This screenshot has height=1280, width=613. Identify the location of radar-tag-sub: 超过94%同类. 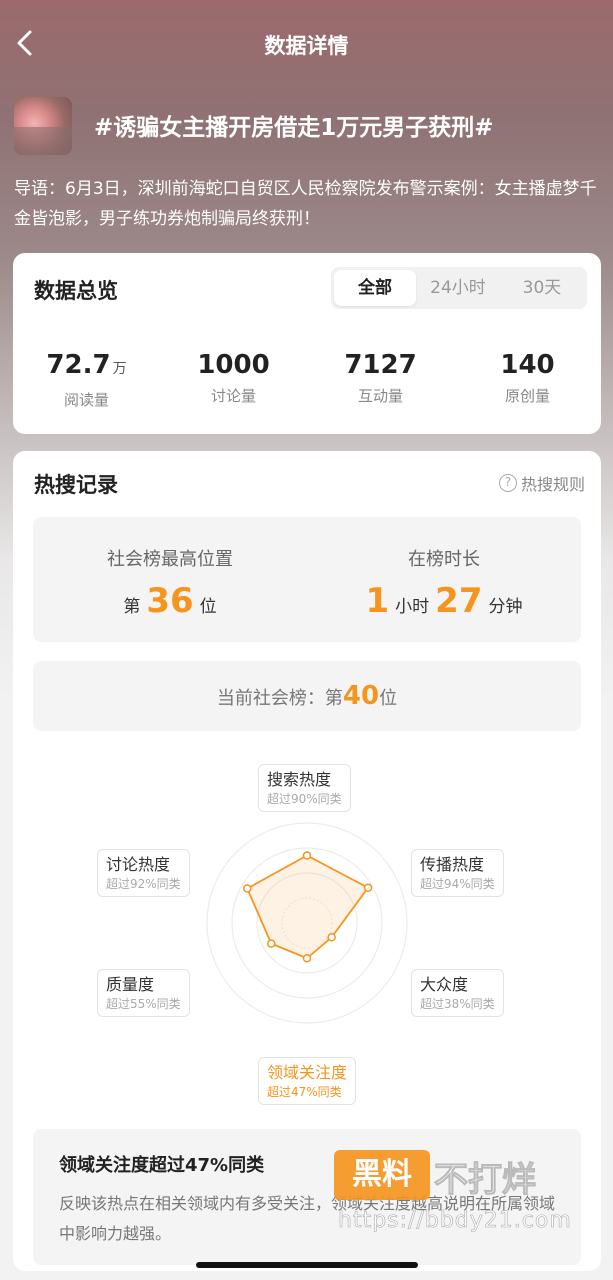
(457, 884).